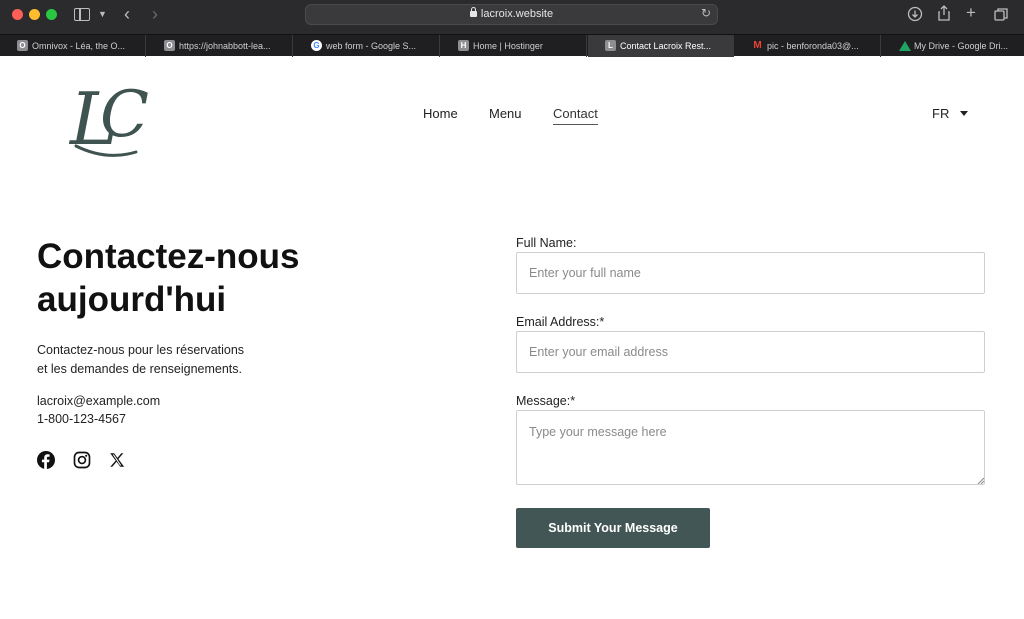 The image size is (1024, 619). I want to click on close-window-button, so click(17, 14).